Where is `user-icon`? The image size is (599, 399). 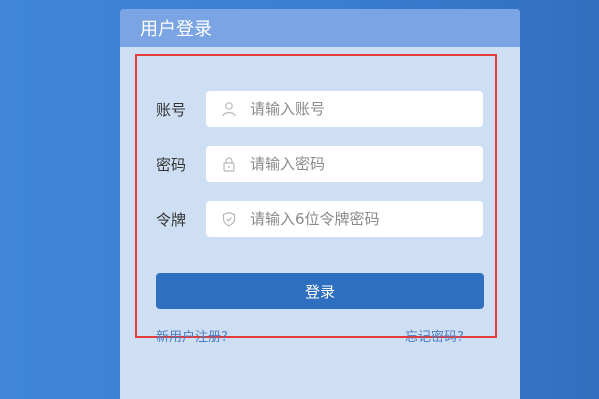
user-icon is located at coordinates (229, 109).